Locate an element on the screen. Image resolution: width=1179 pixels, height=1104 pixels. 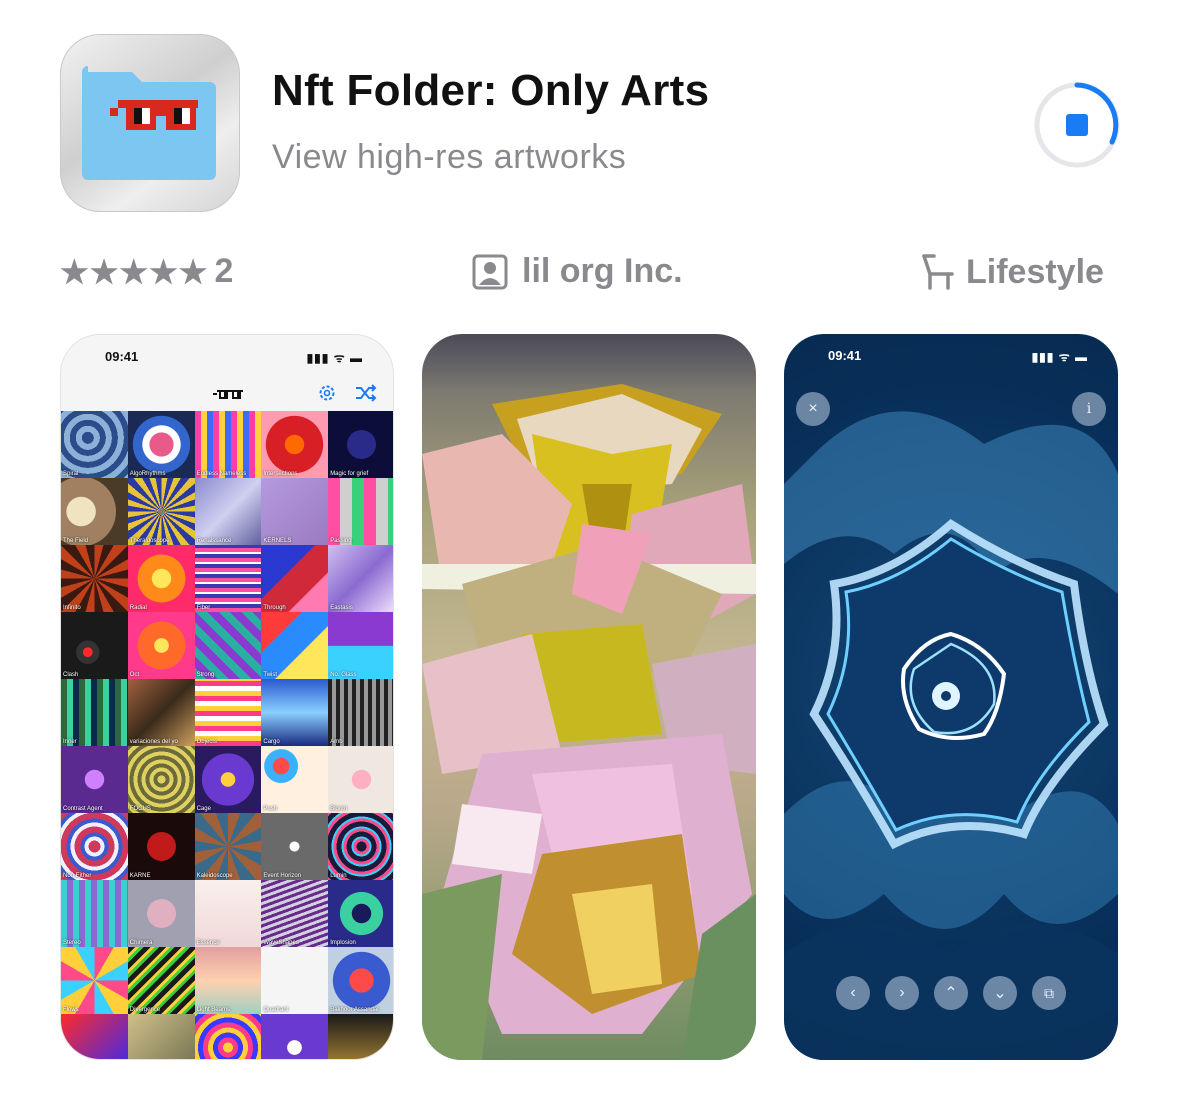
artwork-tile-label: No. Glass is located at coordinates (343, 675).